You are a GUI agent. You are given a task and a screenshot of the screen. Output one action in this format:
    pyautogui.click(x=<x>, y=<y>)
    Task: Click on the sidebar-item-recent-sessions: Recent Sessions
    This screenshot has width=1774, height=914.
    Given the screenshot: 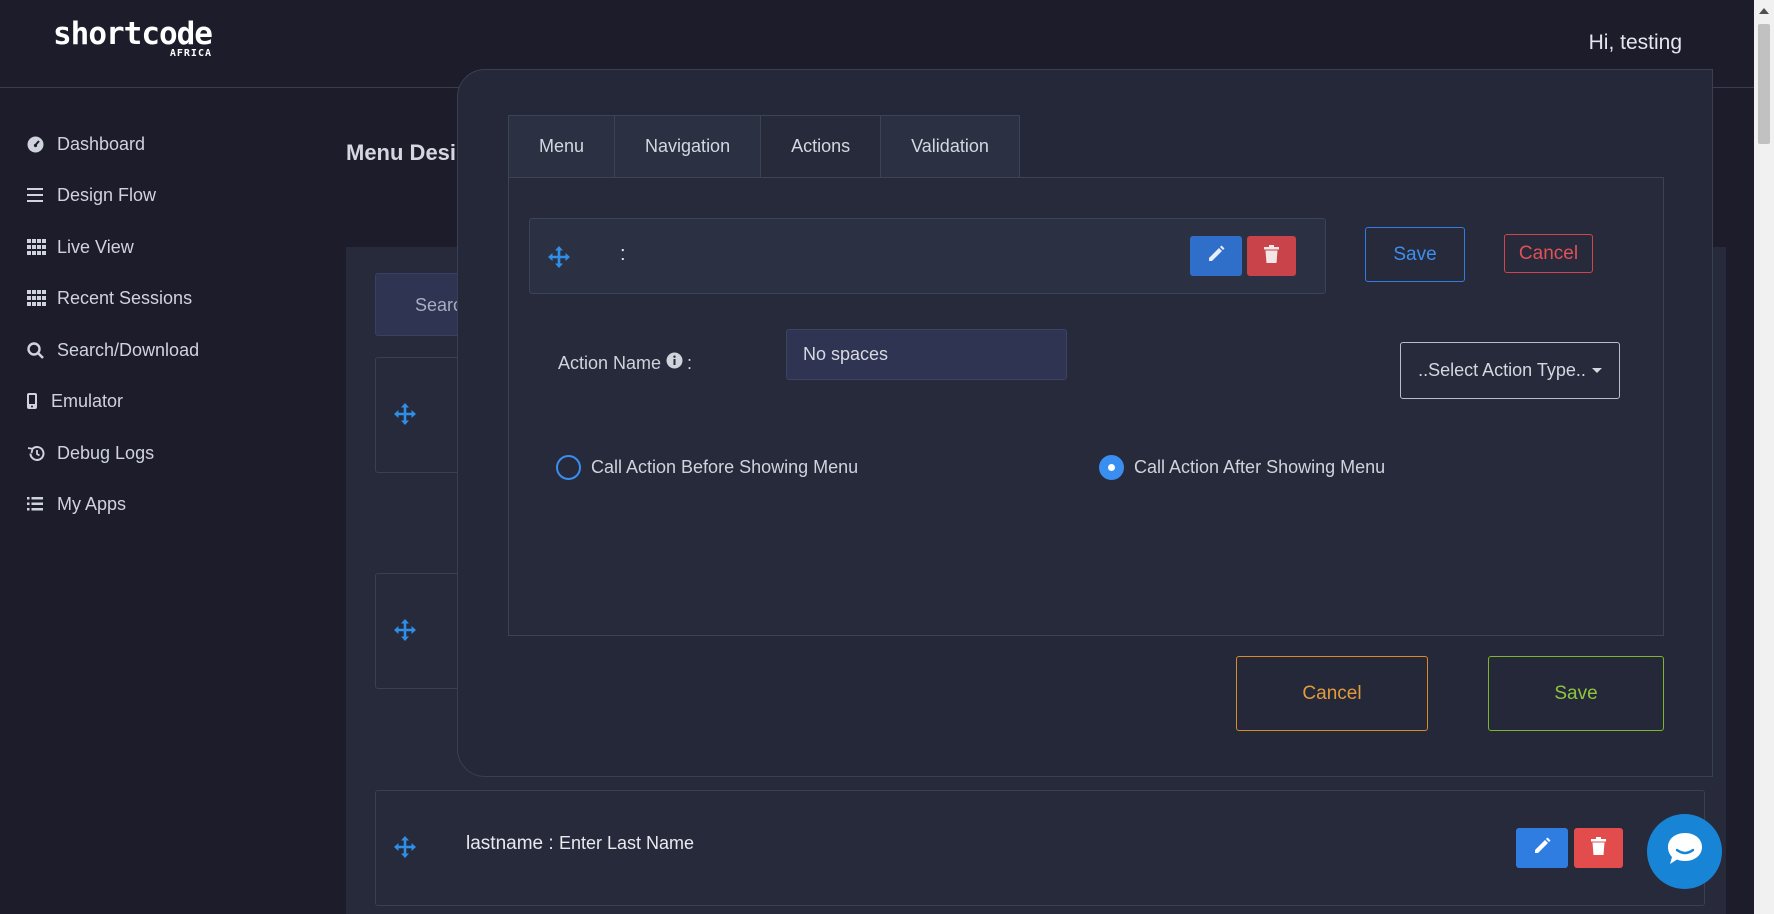 What is the action you would take?
    pyautogui.click(x=109, y=298)
    